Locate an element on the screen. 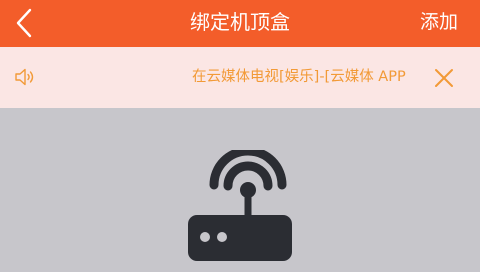 Image resolution: width=480 pixels, height=272 pixels. close-icon is located at coordinates (444, 78).